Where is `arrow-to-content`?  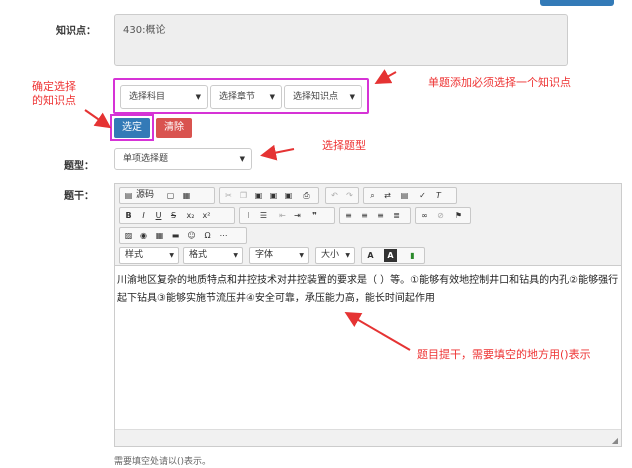 arrow-to-content is located at coordinates (377, 331).